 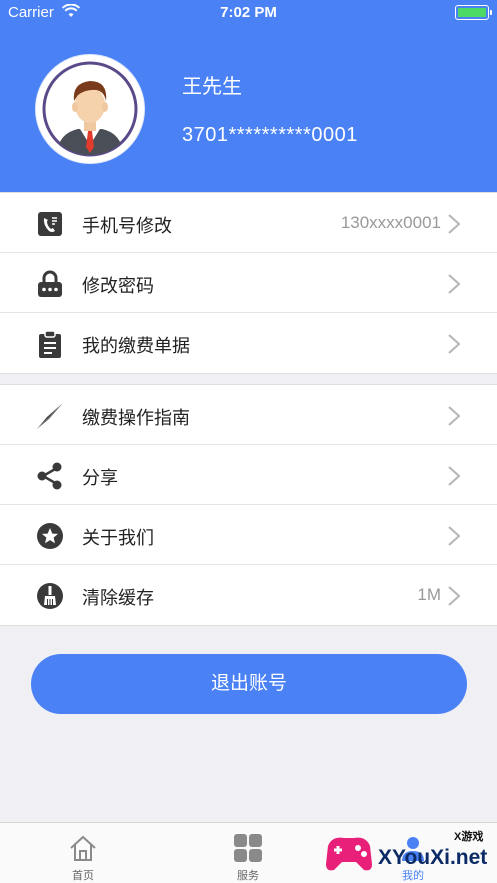 I want to click on gamepad-logo-icon, so click(x=349, y=854).